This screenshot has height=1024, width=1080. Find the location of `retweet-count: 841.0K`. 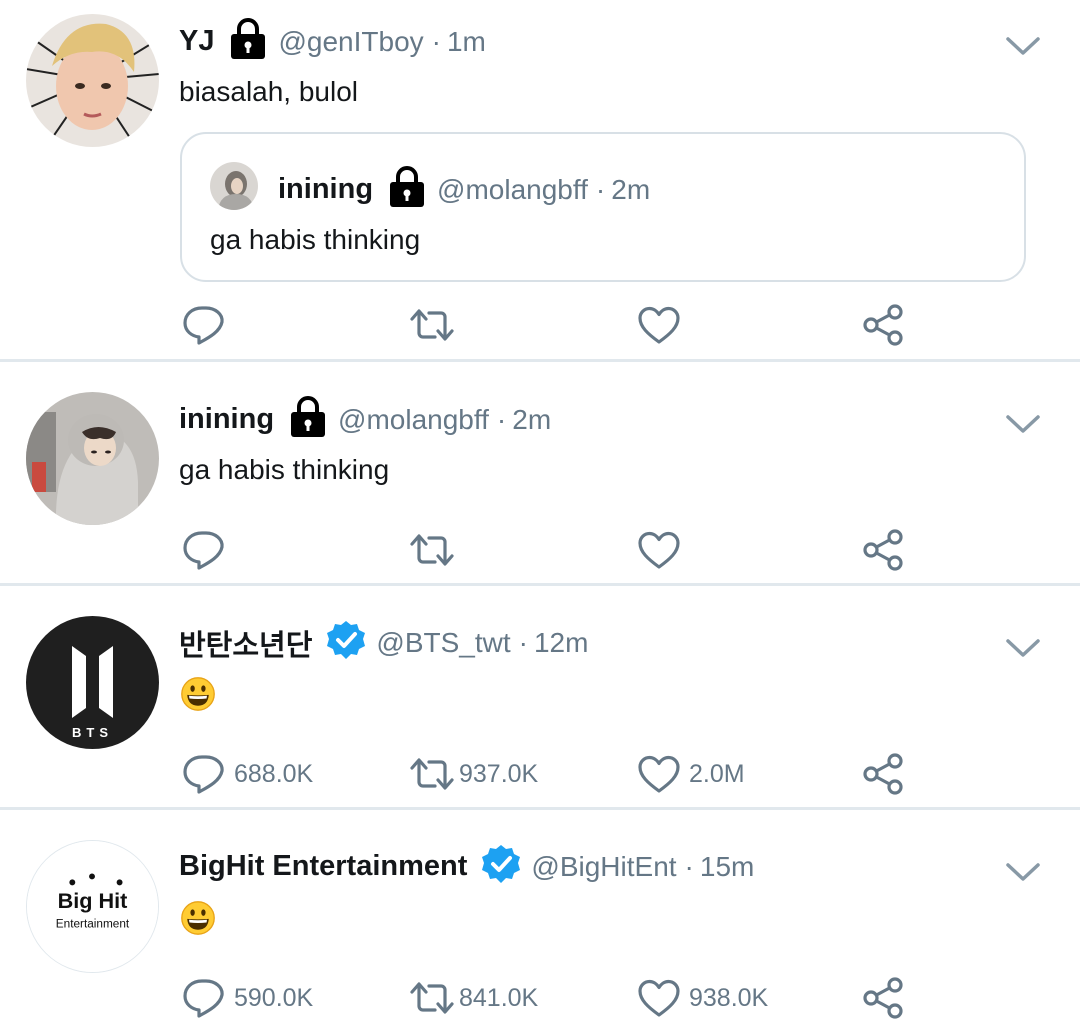

retweet-count: 841.0K is located at coordinates (499, 997).